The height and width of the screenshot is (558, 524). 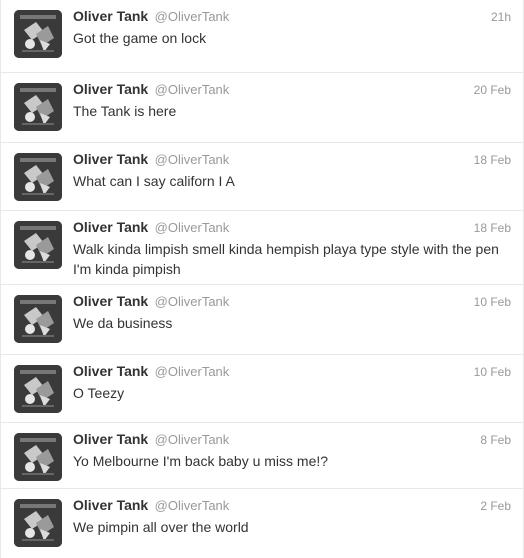 I want to click on tweet-header: Oliver Tank @OliverTank 2 Feb, so click(x=292, y=507).